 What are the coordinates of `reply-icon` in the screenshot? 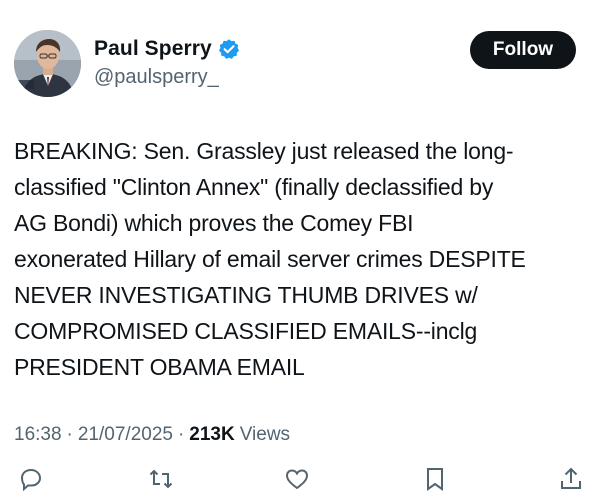 It's located at (31, 479).